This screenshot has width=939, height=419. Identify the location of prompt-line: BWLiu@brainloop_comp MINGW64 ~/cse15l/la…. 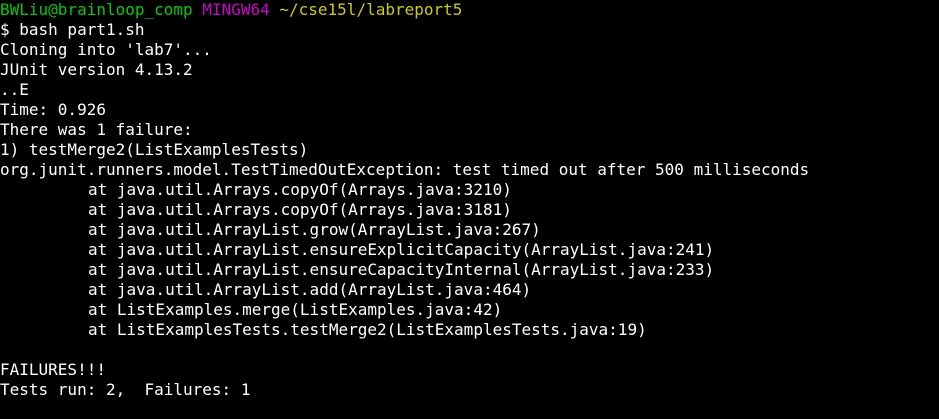
(469, 10).